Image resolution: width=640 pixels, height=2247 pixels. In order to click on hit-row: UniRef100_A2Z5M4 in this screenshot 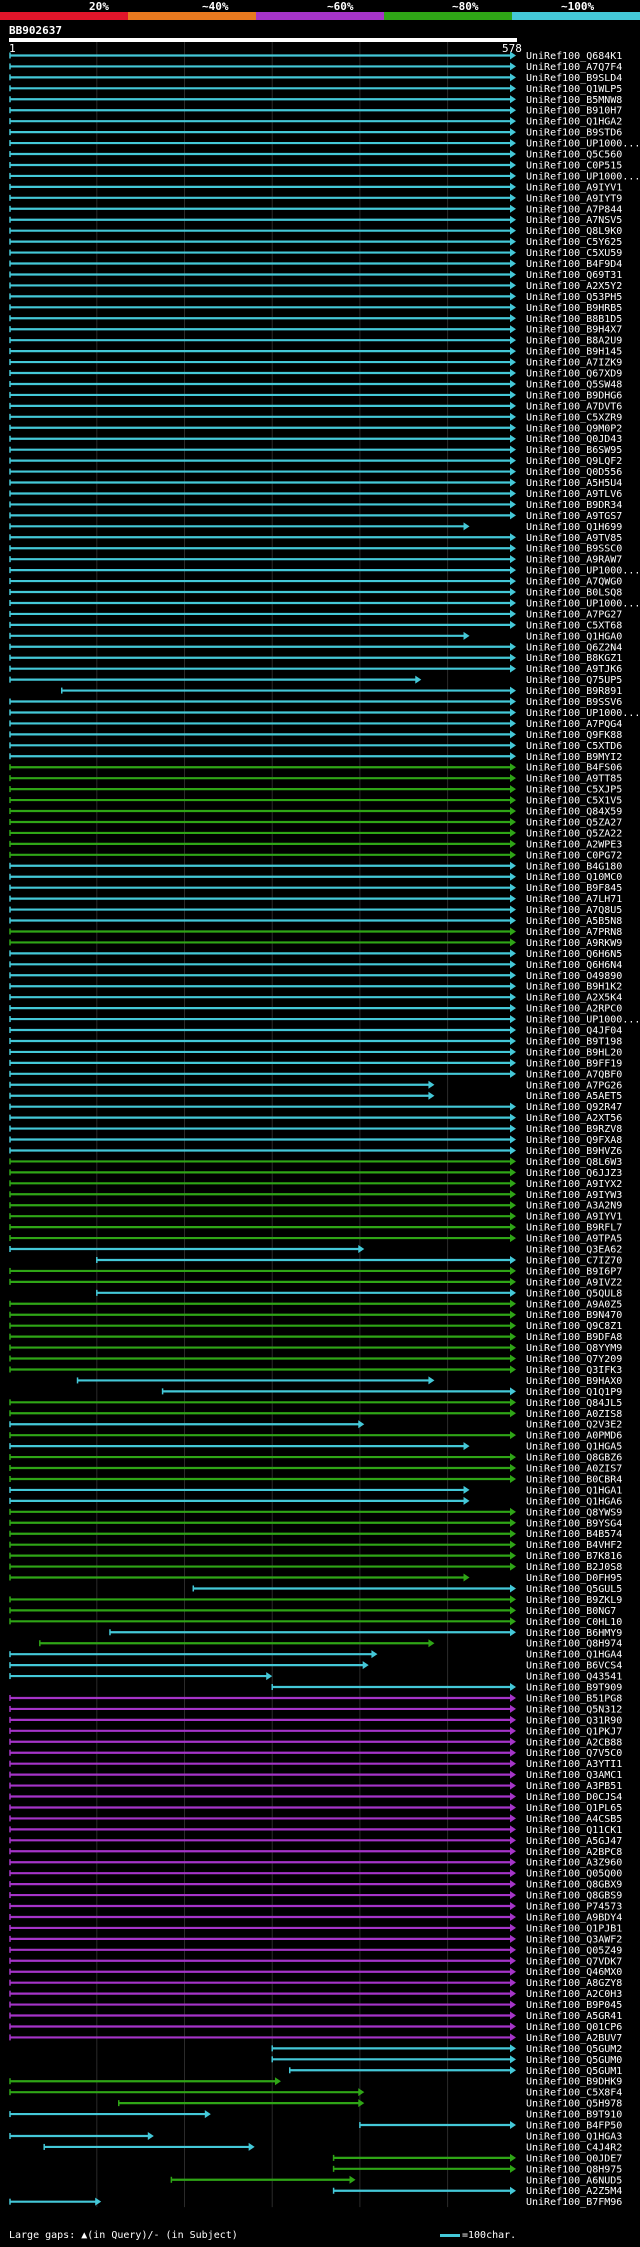, I will do `click(477, 2191)`.